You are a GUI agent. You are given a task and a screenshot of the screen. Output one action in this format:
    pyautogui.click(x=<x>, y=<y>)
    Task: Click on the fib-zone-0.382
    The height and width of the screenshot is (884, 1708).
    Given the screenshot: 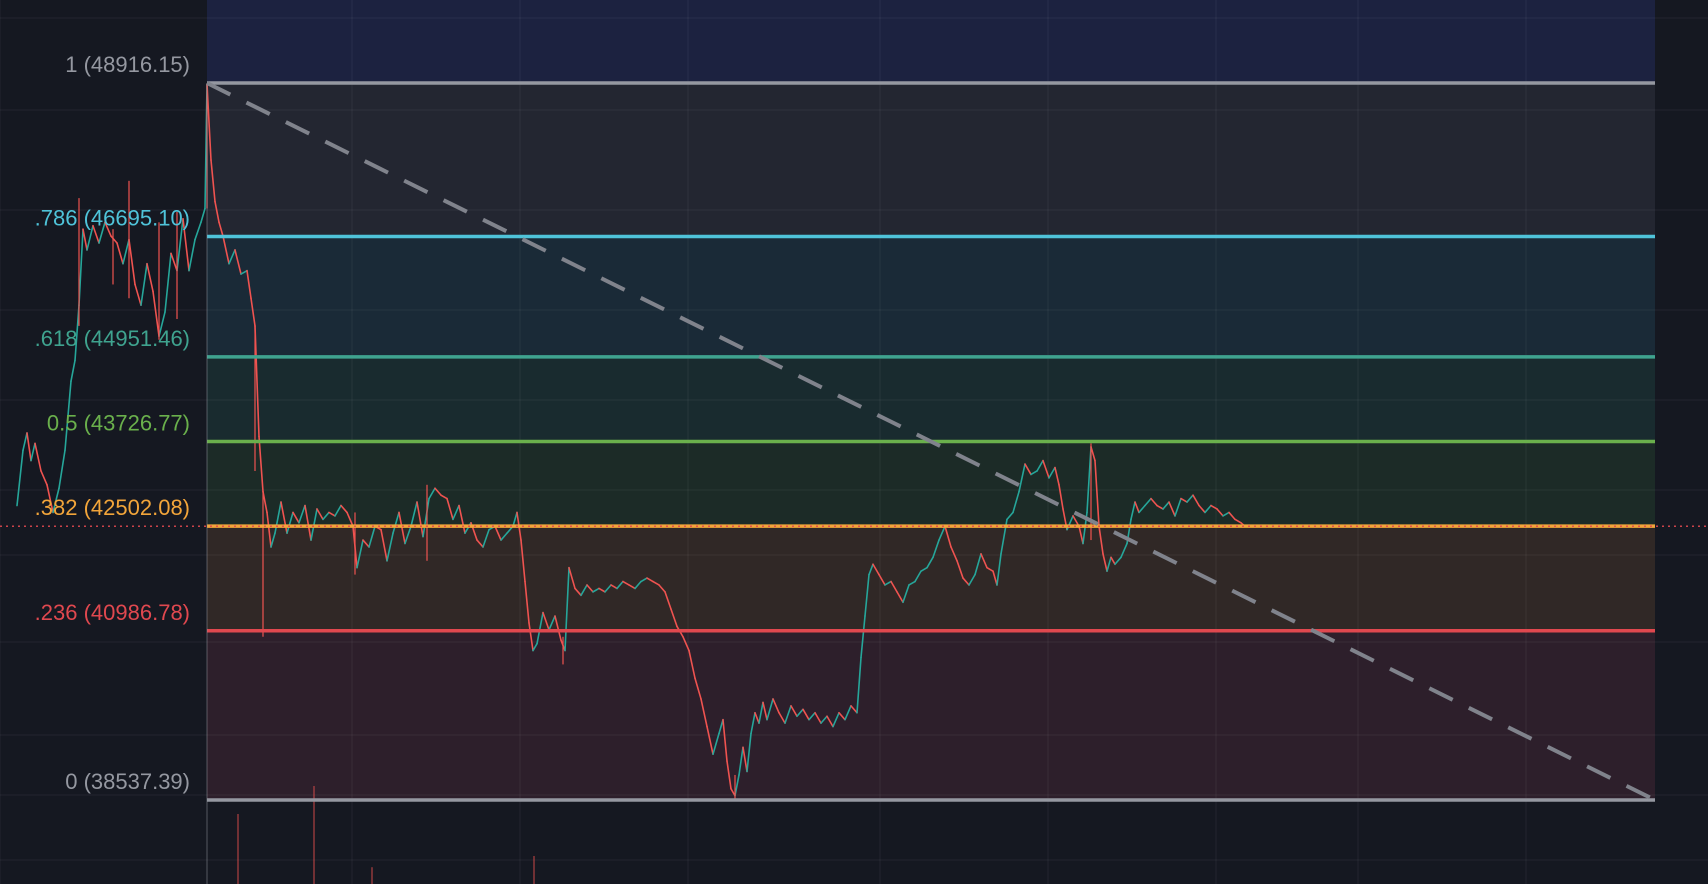 What is the action you would take?
    pyautogui.click(x=931, y=484)
    